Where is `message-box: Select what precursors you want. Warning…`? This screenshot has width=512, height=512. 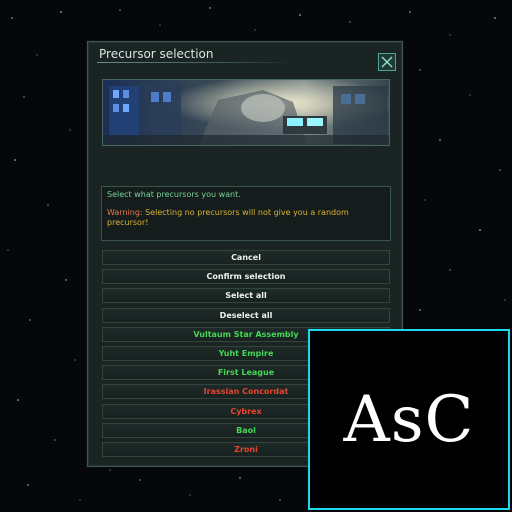
message-box: Select what precursors you want. Warning… is located at coordinates (246, 213).